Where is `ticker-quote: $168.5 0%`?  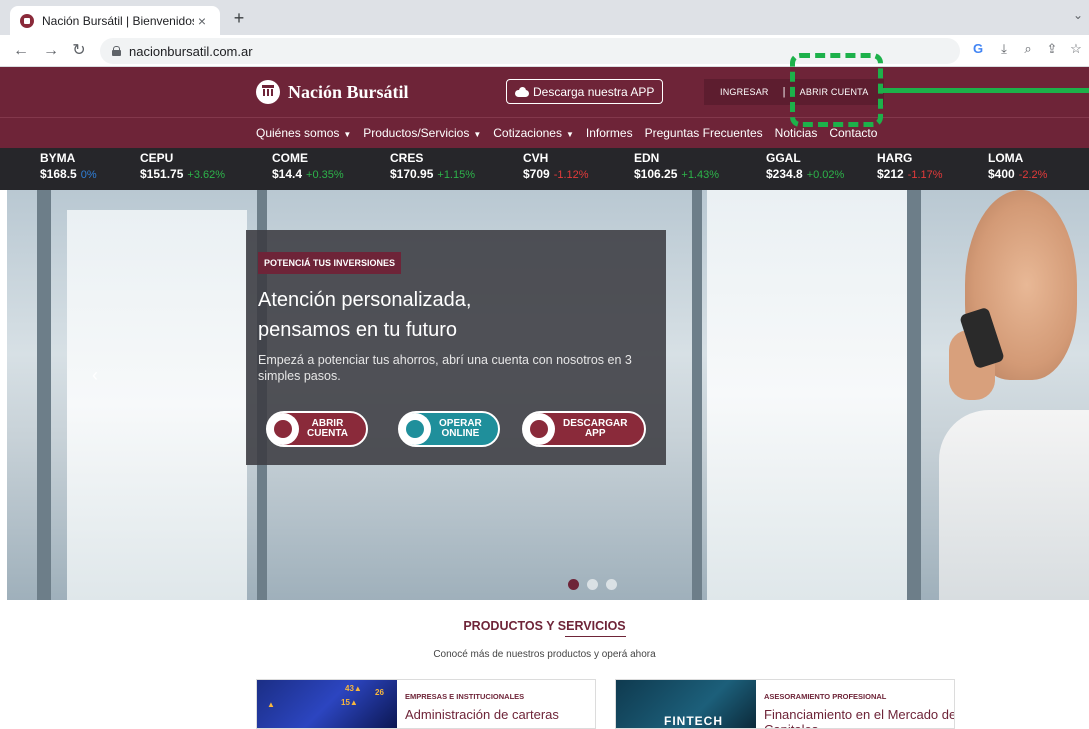 ticker-quote: $168.5 0% is located at coordinates (68, 174).